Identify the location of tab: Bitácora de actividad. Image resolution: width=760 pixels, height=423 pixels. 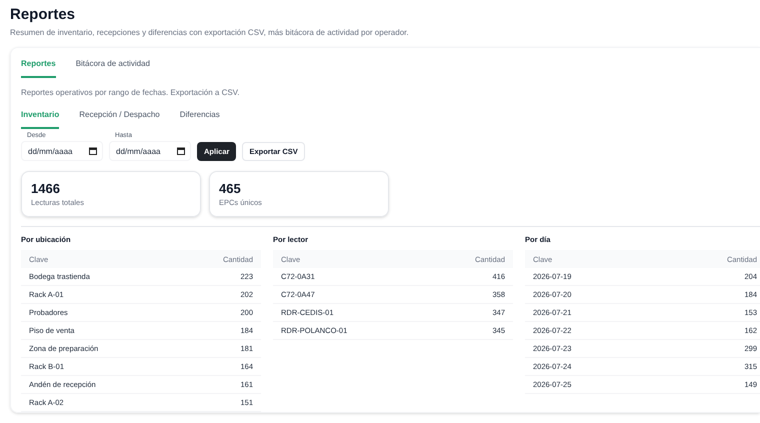
(113, 68).